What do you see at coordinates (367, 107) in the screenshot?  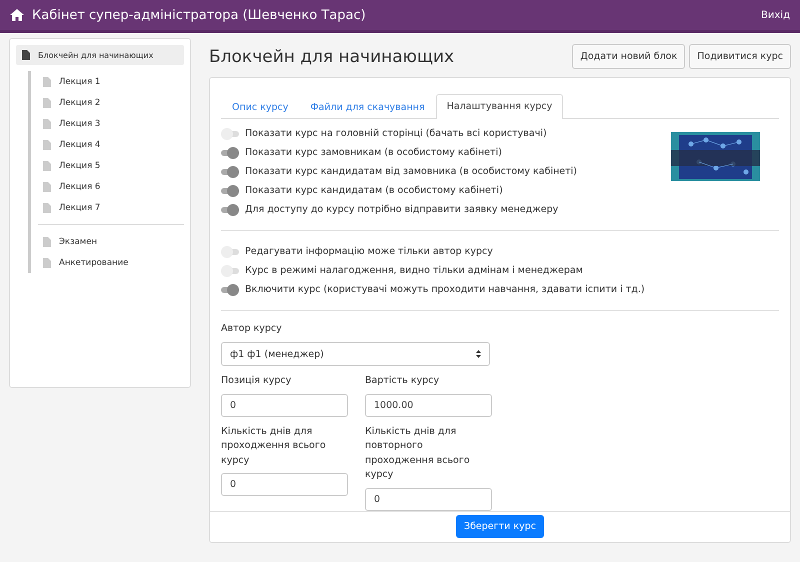 I see `tab: Файли для скачування` at bounding box center [367, 107].